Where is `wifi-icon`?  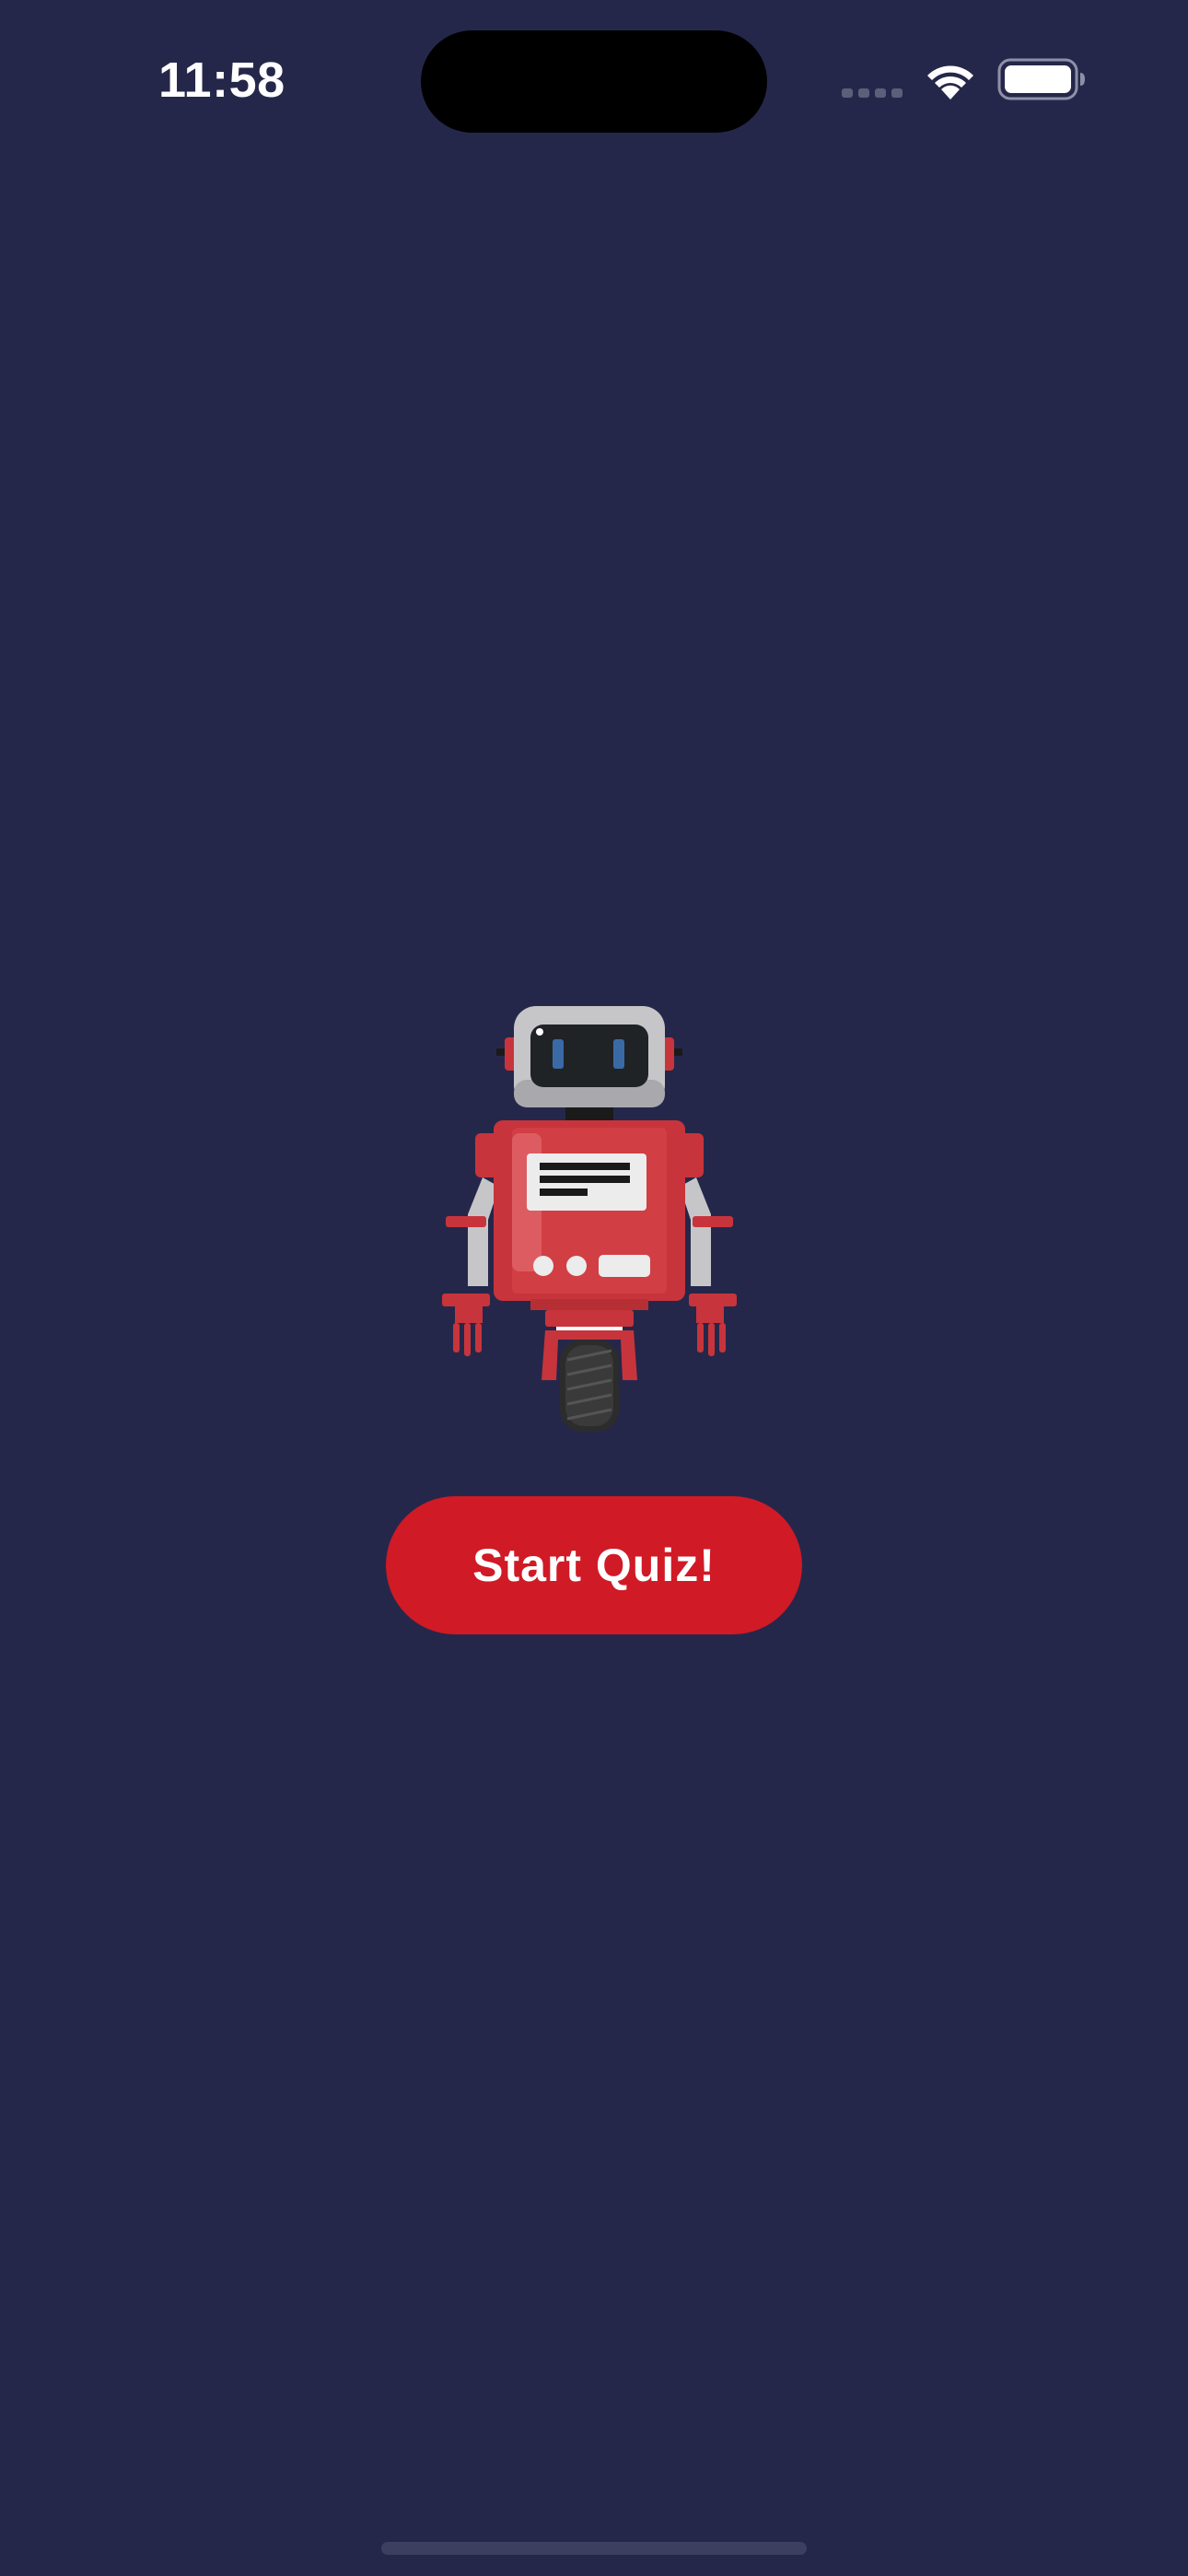 wifi-icon is located at coordinates (950, 82).